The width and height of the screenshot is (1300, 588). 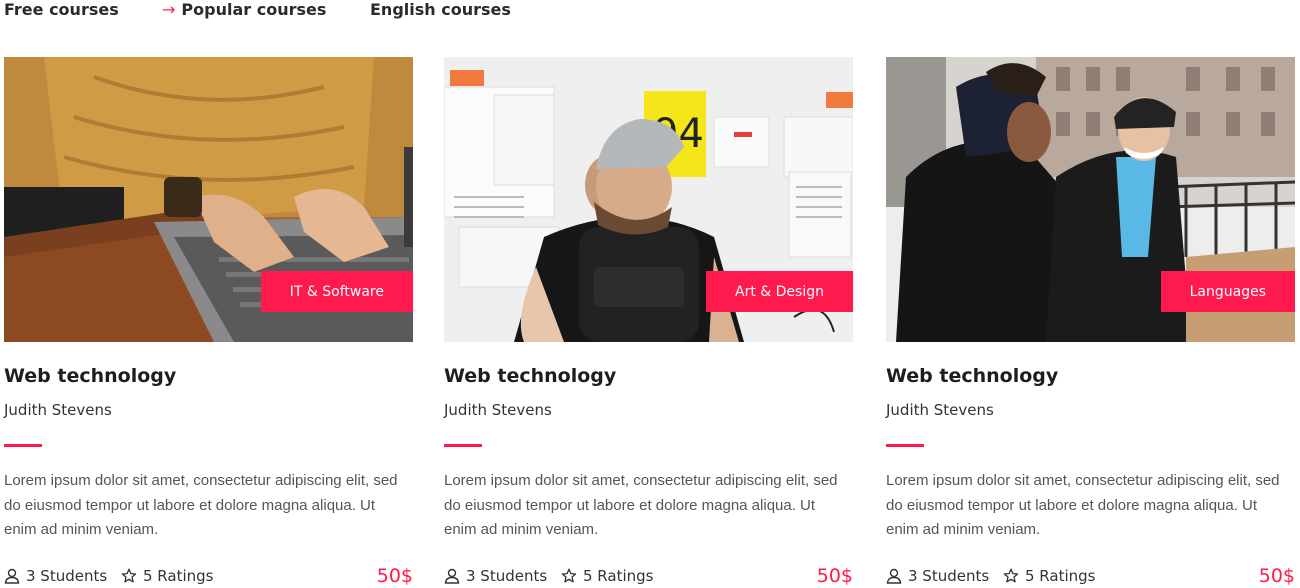 What do you see at coordinates (1227, 291) in the screenshot?
I see `category-badge: Languages` at bounding box center [1227, 291].